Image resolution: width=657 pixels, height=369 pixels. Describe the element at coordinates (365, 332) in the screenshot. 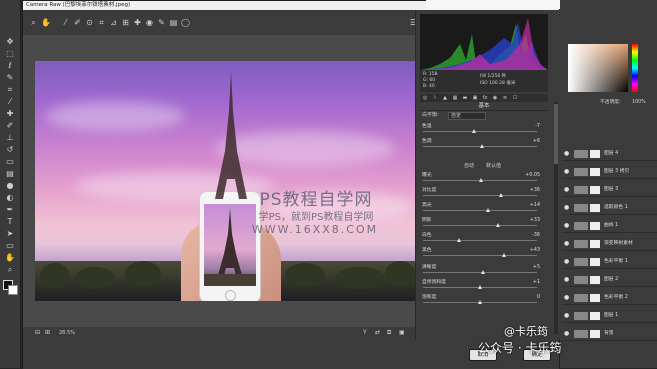

I see `before-after-y-icon: Y` at that location.